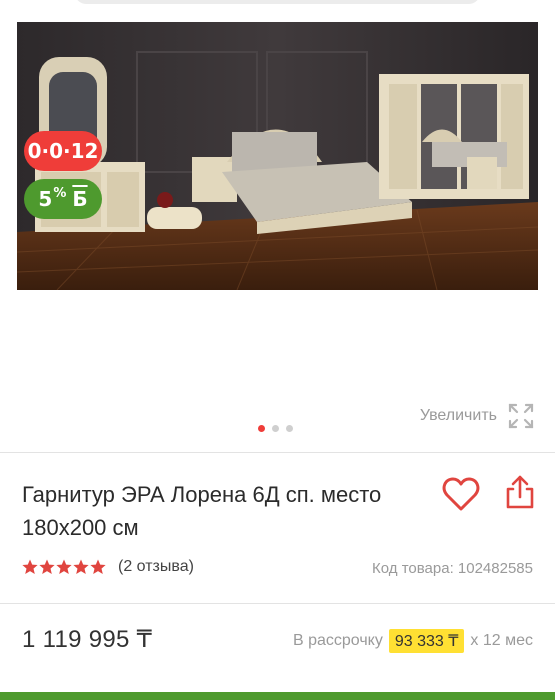 The image size is (555, 700). Describe the element at coordinates (87, 639) in the screenshot. I see `product-price: 1 119 995 ₸` at that location.